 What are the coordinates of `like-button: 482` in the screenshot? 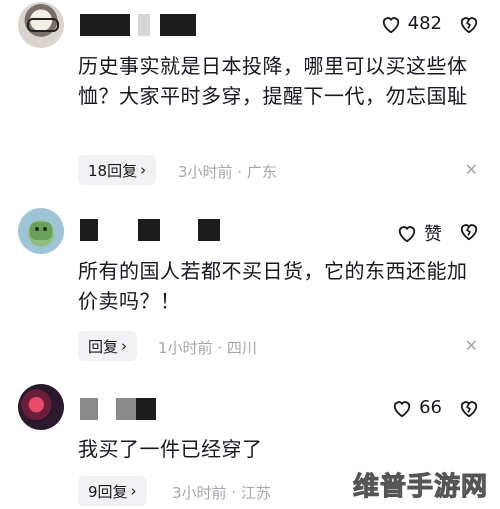 It's located at (411, 23).